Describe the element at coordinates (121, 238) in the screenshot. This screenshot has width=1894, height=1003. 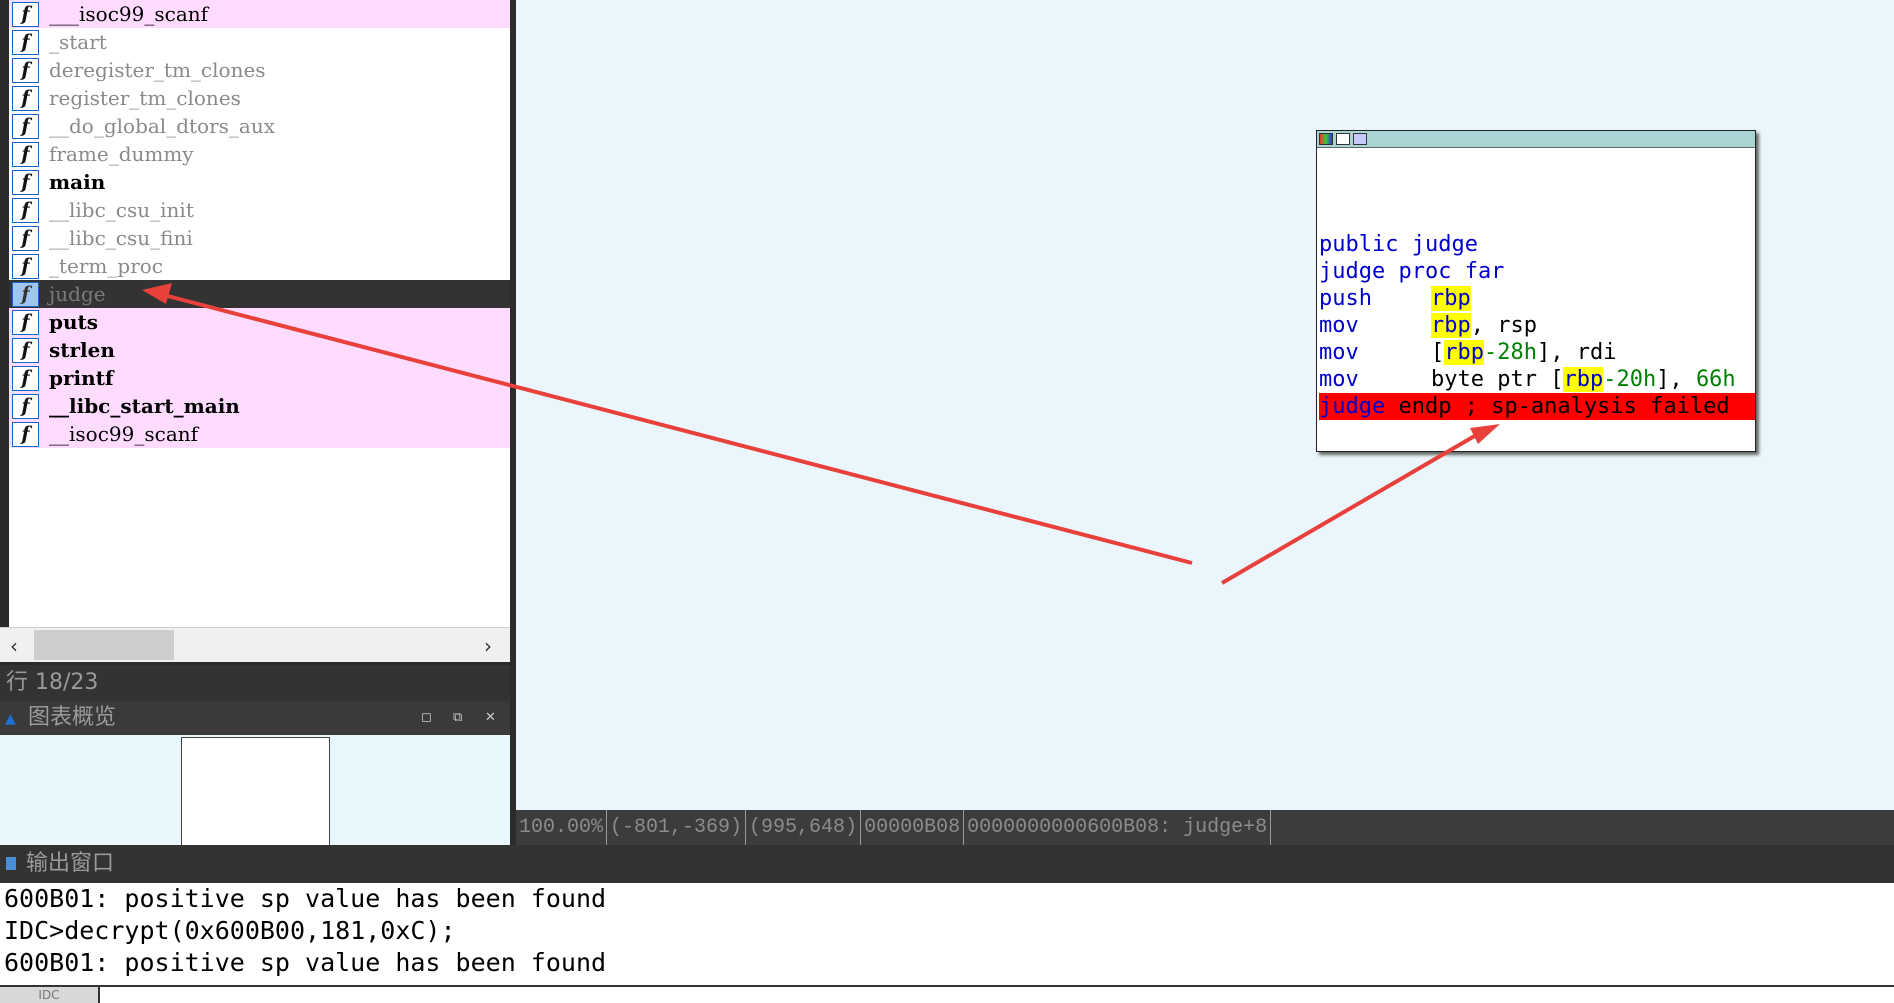
I see `function-name: __libc_csu_fini` at that location.